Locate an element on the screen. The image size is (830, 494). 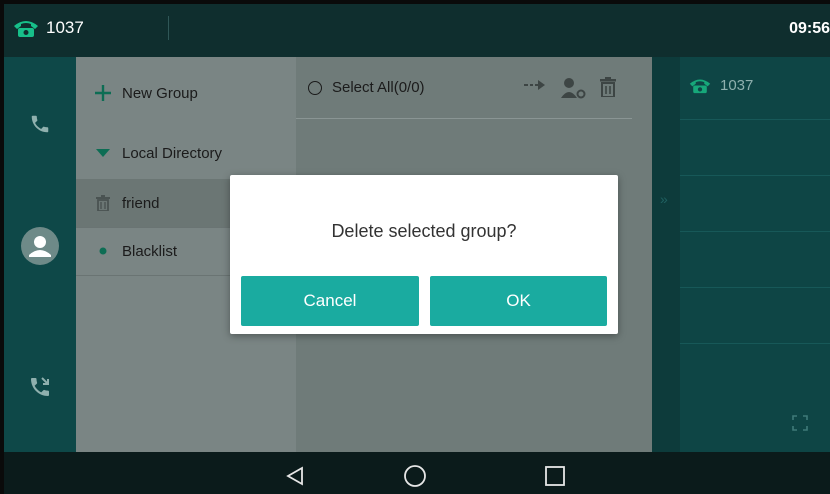
sidebar-item-label: friend is located at coordinates (141, 203).